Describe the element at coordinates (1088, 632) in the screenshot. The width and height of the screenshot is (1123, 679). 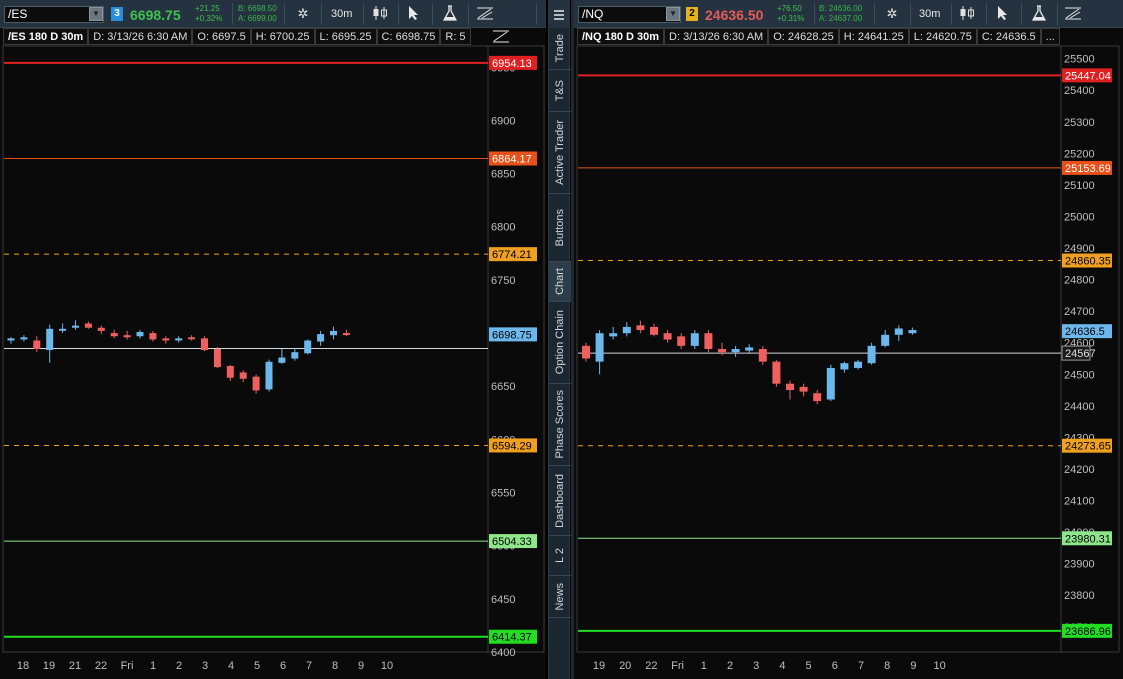
I see `price-level-label: 23686.96` at that location.